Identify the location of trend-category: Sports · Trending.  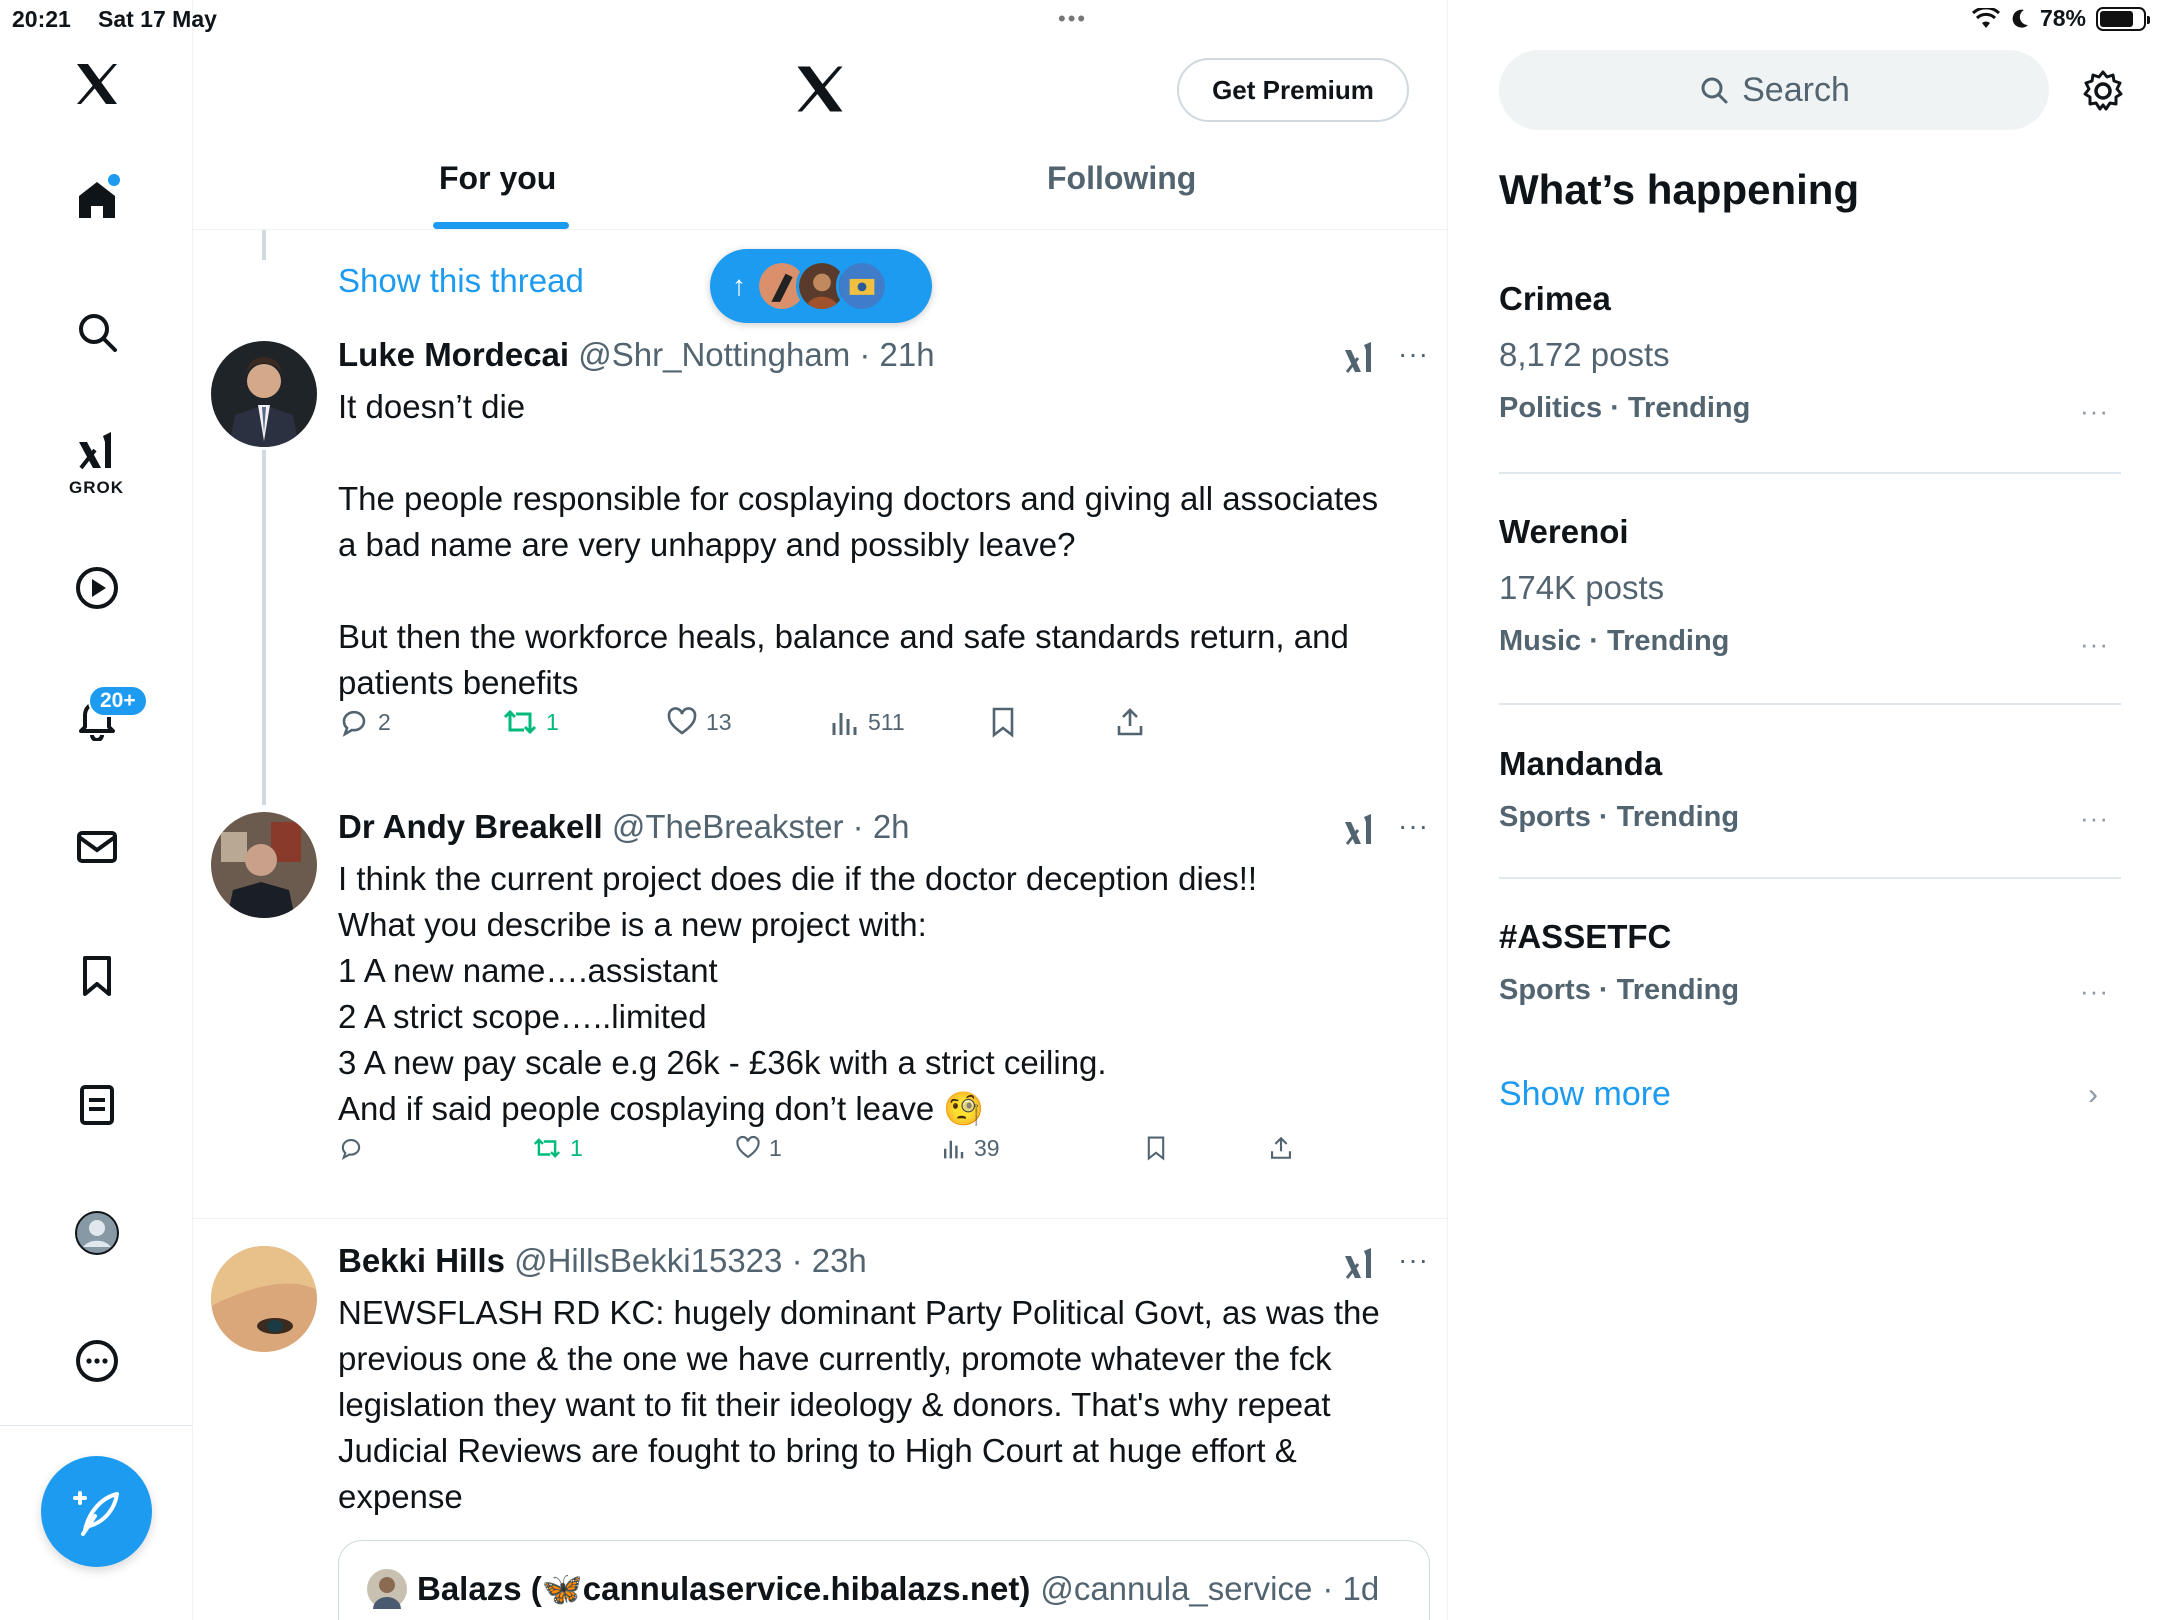
(1619, 990).